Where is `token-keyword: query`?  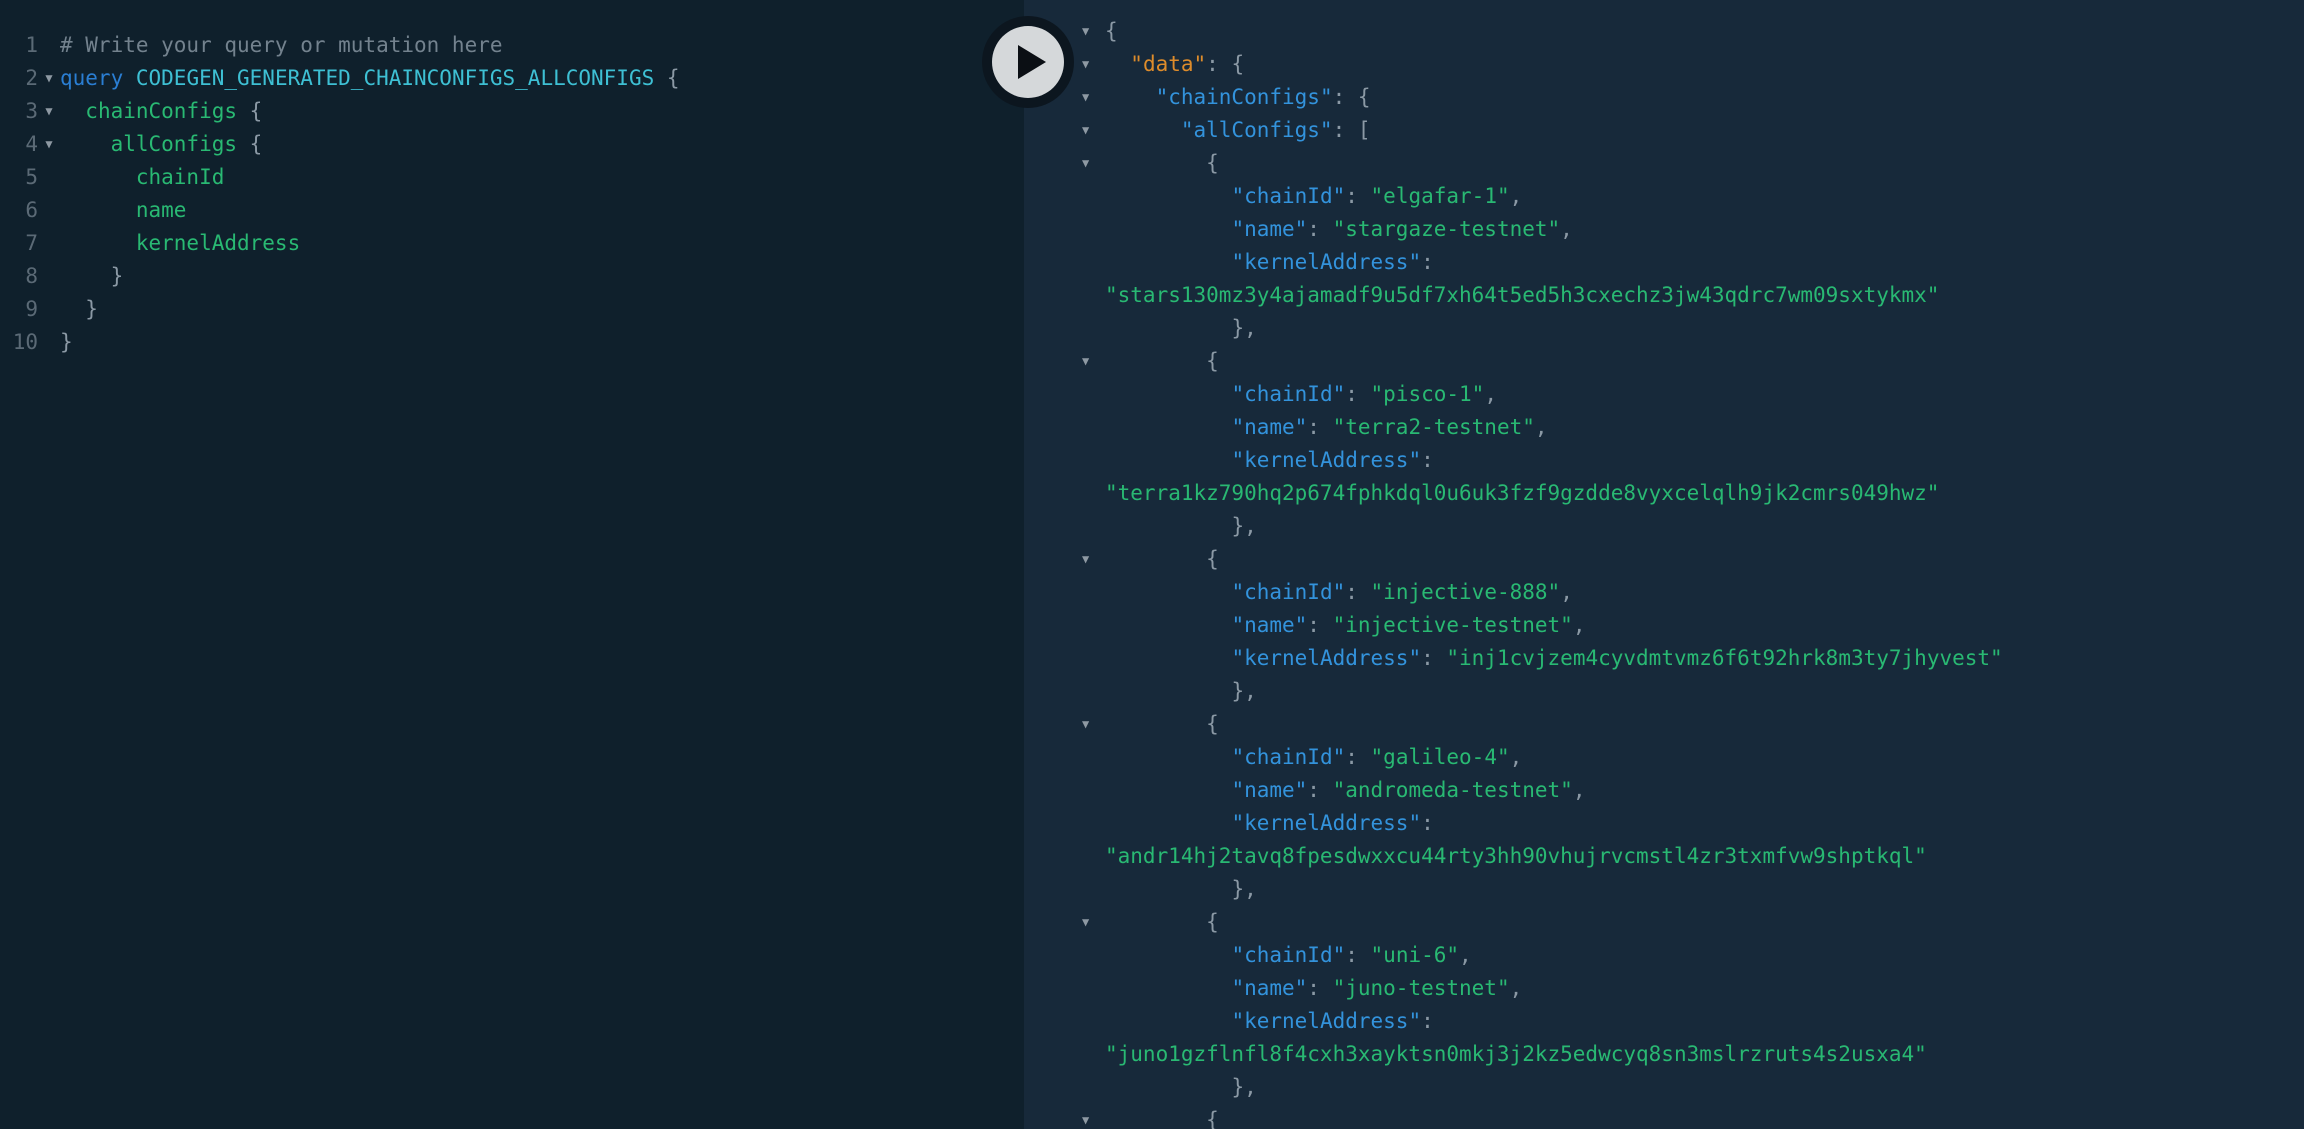
token-keyword: query is located at coordinates (92, 78).